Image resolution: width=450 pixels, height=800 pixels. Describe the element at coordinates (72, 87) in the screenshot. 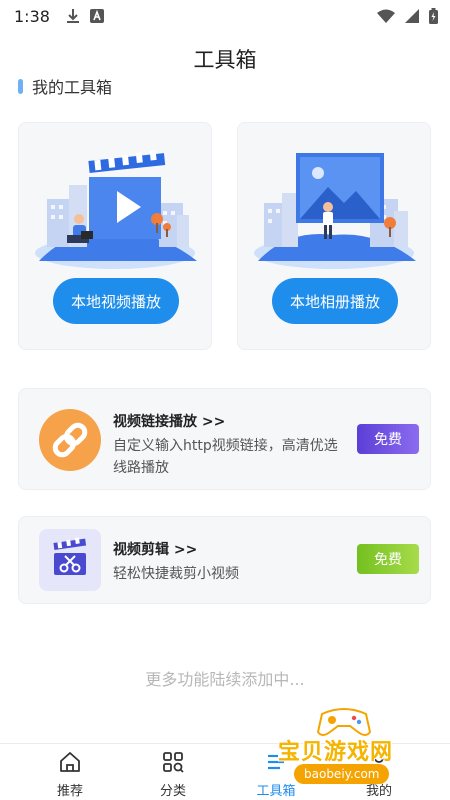

I see `section-title: 我的工具箱` at that location.